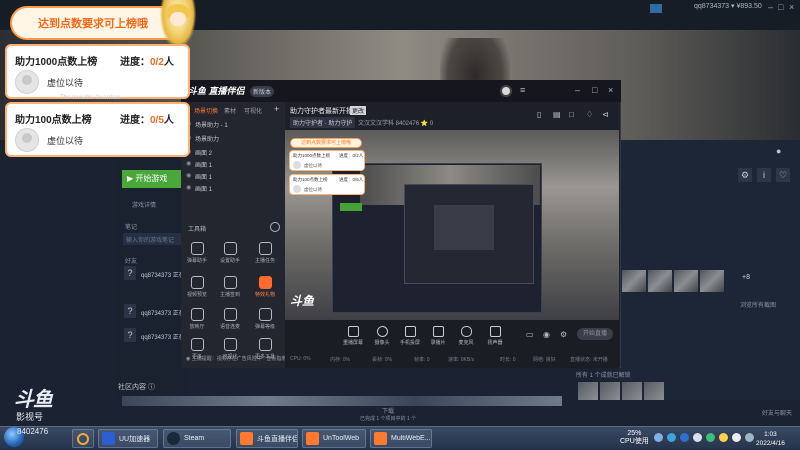  I want to click on tool-voice: 语音连麦, so click(230, 319).